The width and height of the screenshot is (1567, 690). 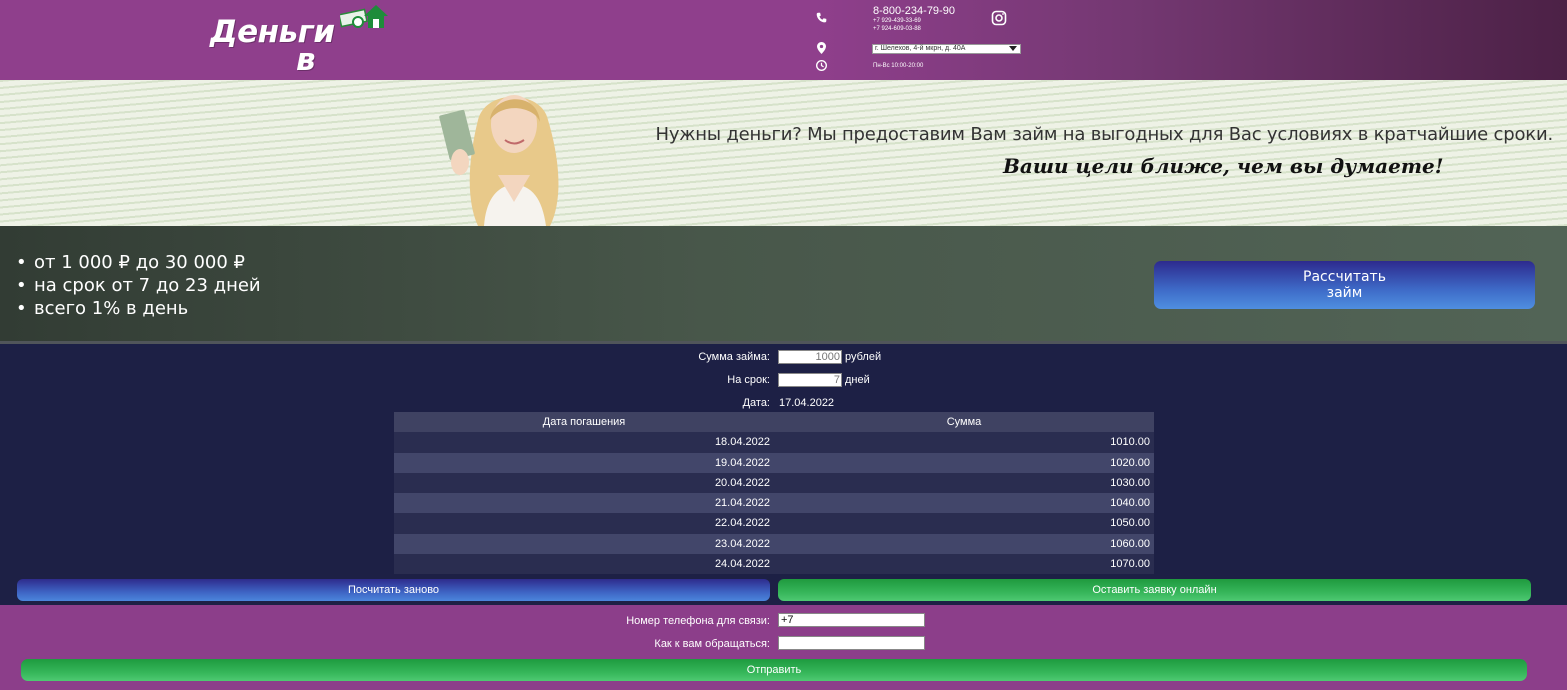 I want to click on row-date: 20.04.2022, so click(x=742, y=482).